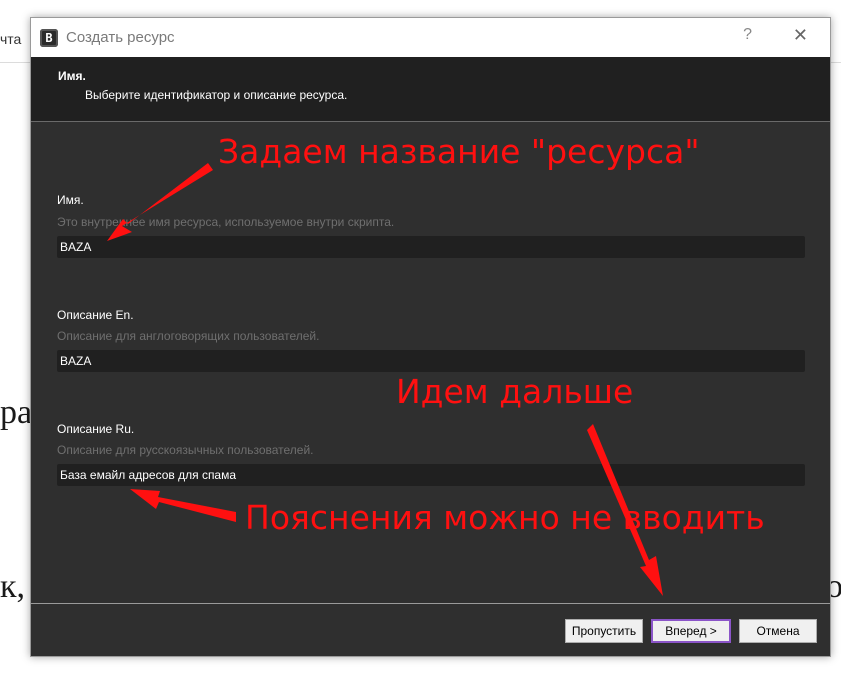 The height and width of the screenshot is (676, 841). Describe the element at coordinates (505, 517) in the screenshot. I see `annotation-description-note: Пояснения можно не вводить` at that location.